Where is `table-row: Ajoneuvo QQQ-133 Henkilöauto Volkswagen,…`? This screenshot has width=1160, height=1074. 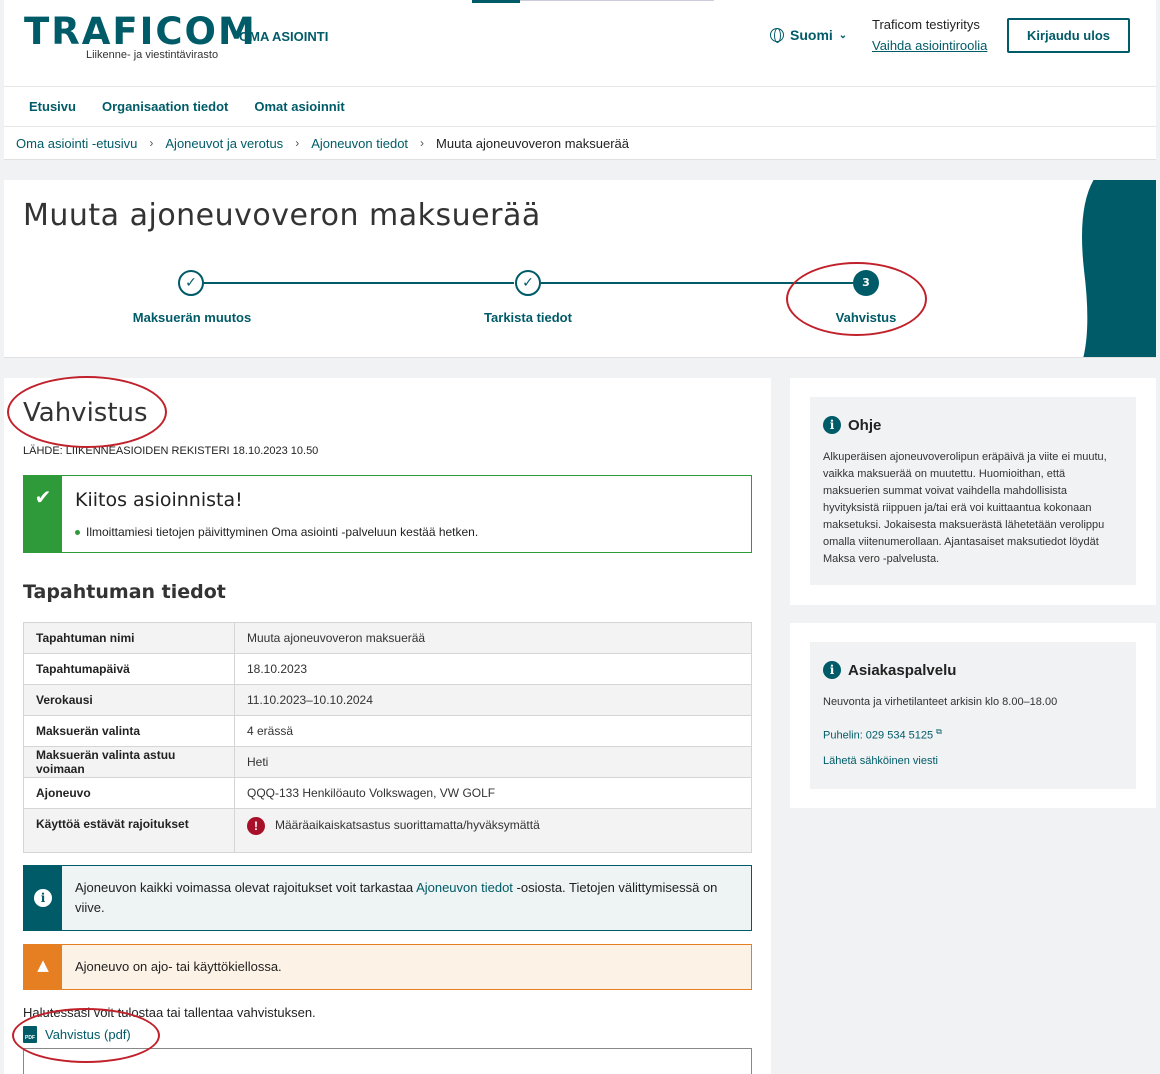 table-row: Ajoneuvo QQQ-133 Henkilöauto Volkswagen,… is located at coordinates (387, 793).